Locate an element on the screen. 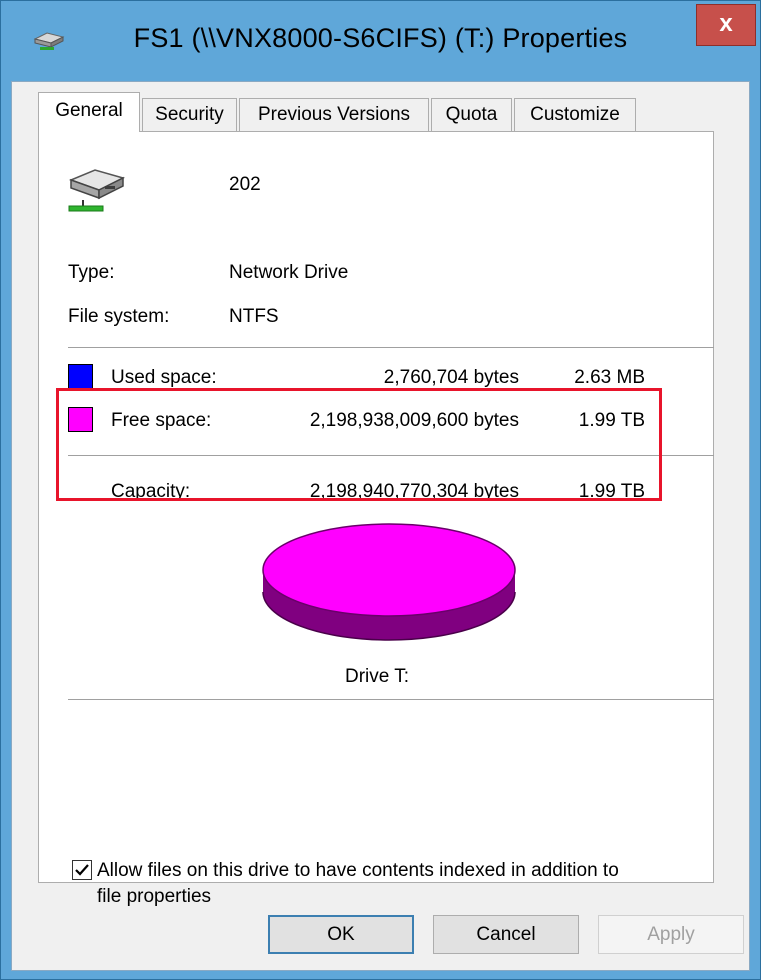 The image size is (761, 980). used-space-label: Used space: is located at coordinates (164, 377).